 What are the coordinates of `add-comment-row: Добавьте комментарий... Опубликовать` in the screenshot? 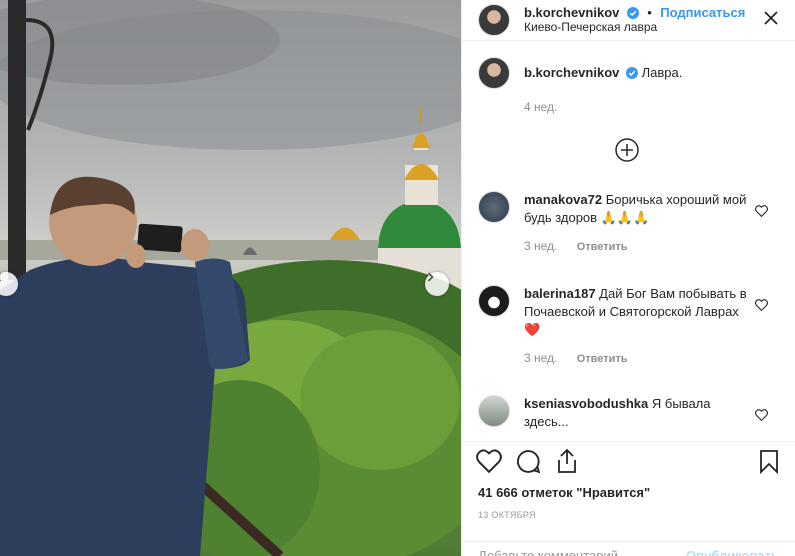 It's located at (628, 548).